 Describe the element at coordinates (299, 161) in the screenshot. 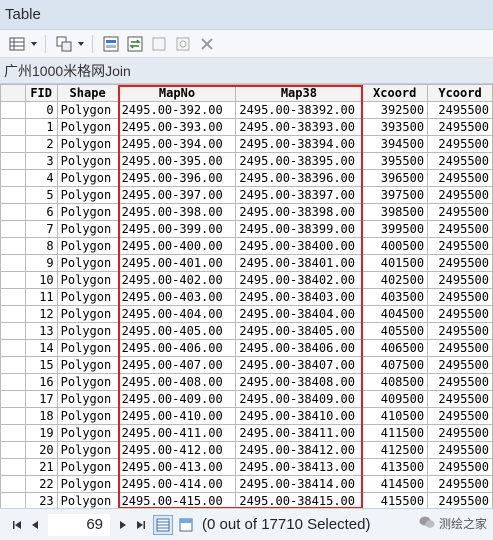

I see `cell-map38: 2495.00-38395.00` at that location.